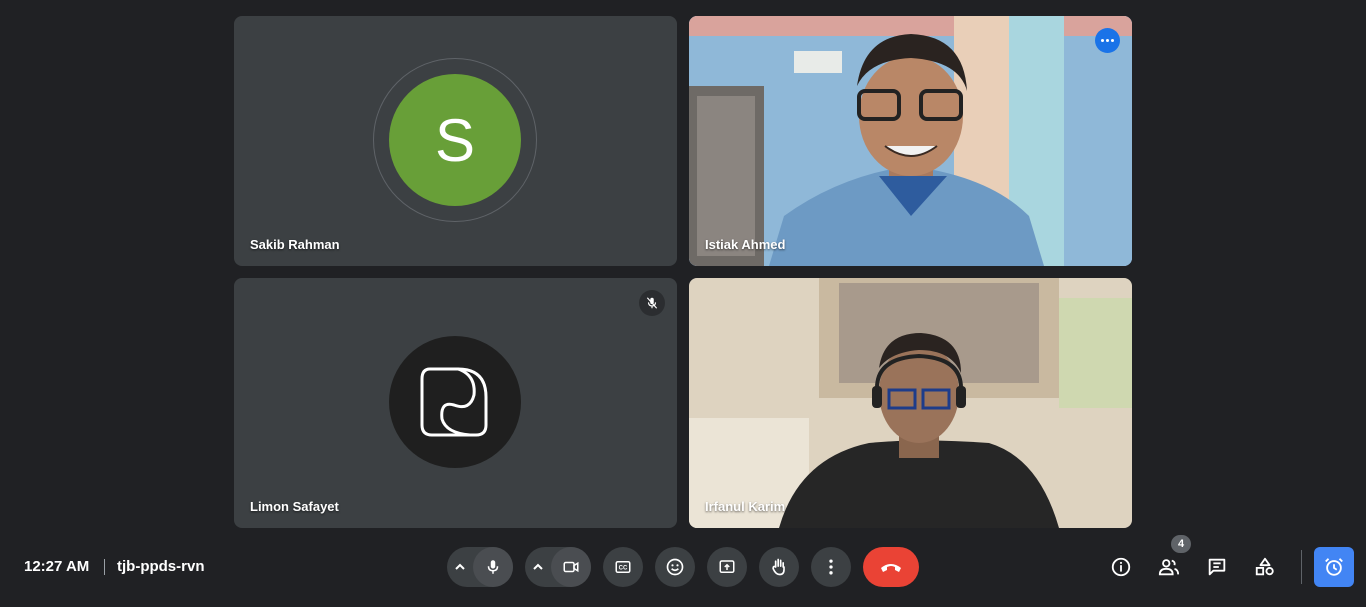  I want to click on avatar: S, so click(455, 140).